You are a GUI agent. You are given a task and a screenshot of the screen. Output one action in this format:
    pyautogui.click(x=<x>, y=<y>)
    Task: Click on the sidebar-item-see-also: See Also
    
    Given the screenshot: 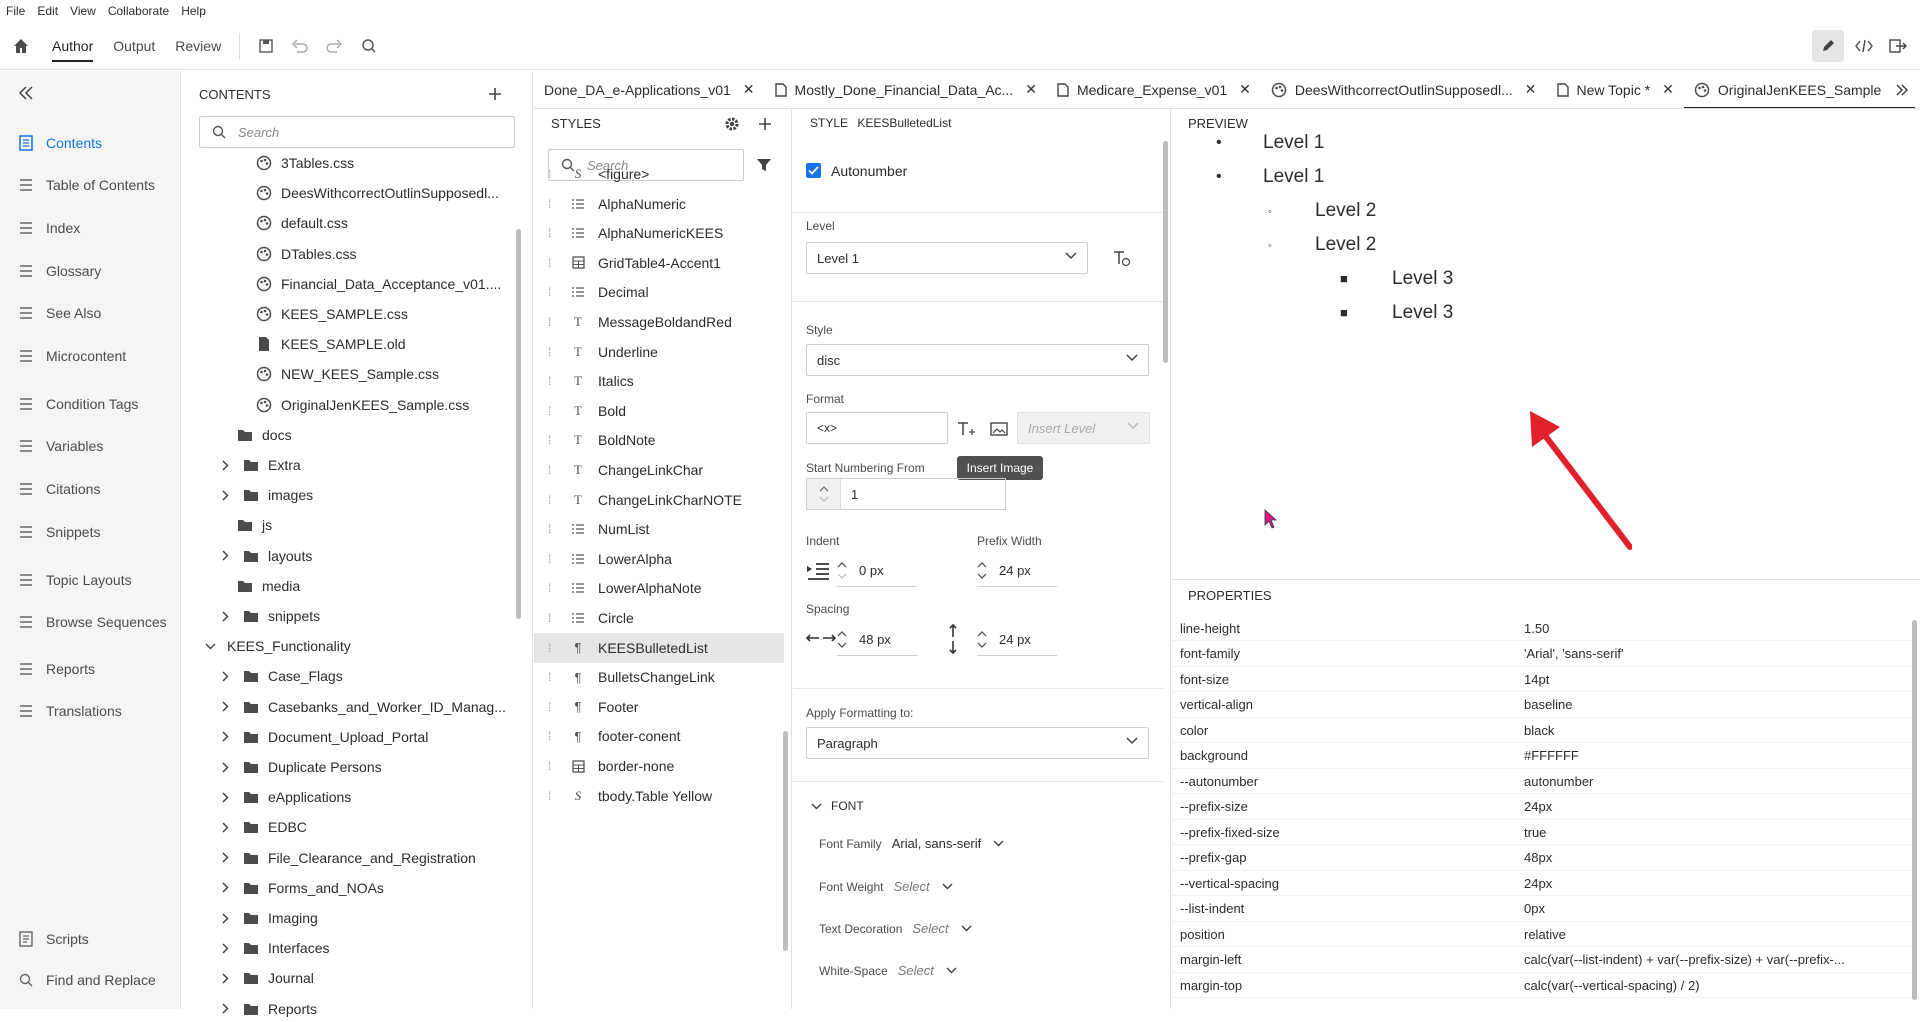 What is the action you would take?
    pyautogui.click(x=58, y=313)
    